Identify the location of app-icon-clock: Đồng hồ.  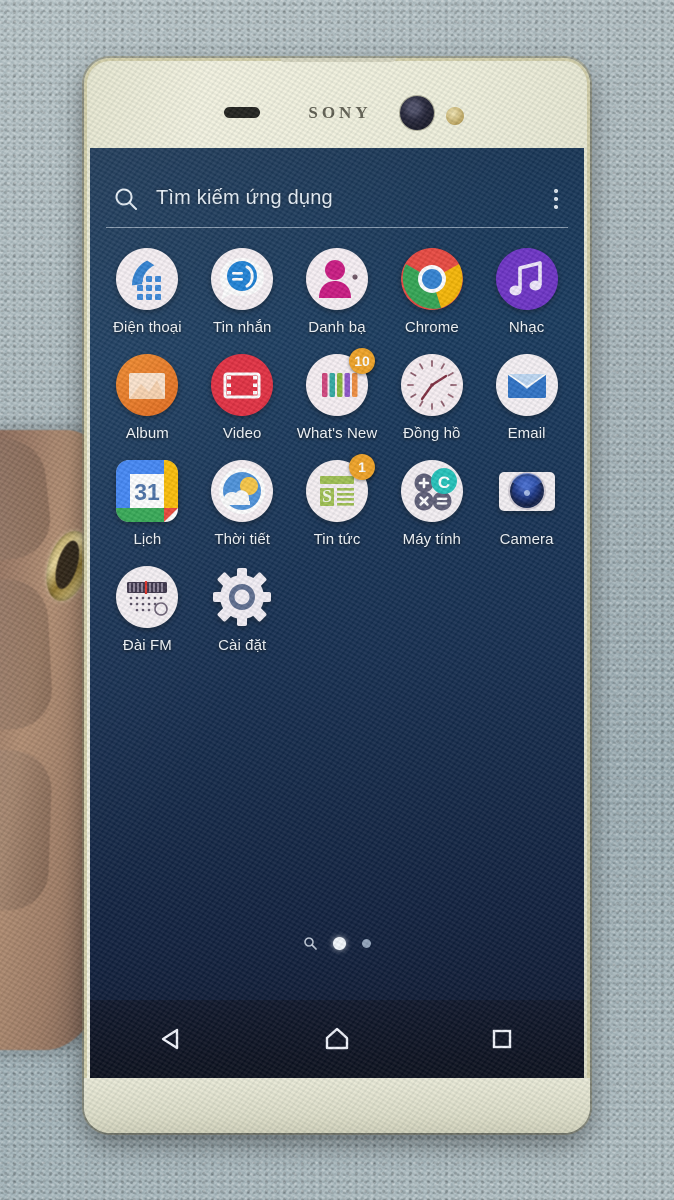
(431, 398).